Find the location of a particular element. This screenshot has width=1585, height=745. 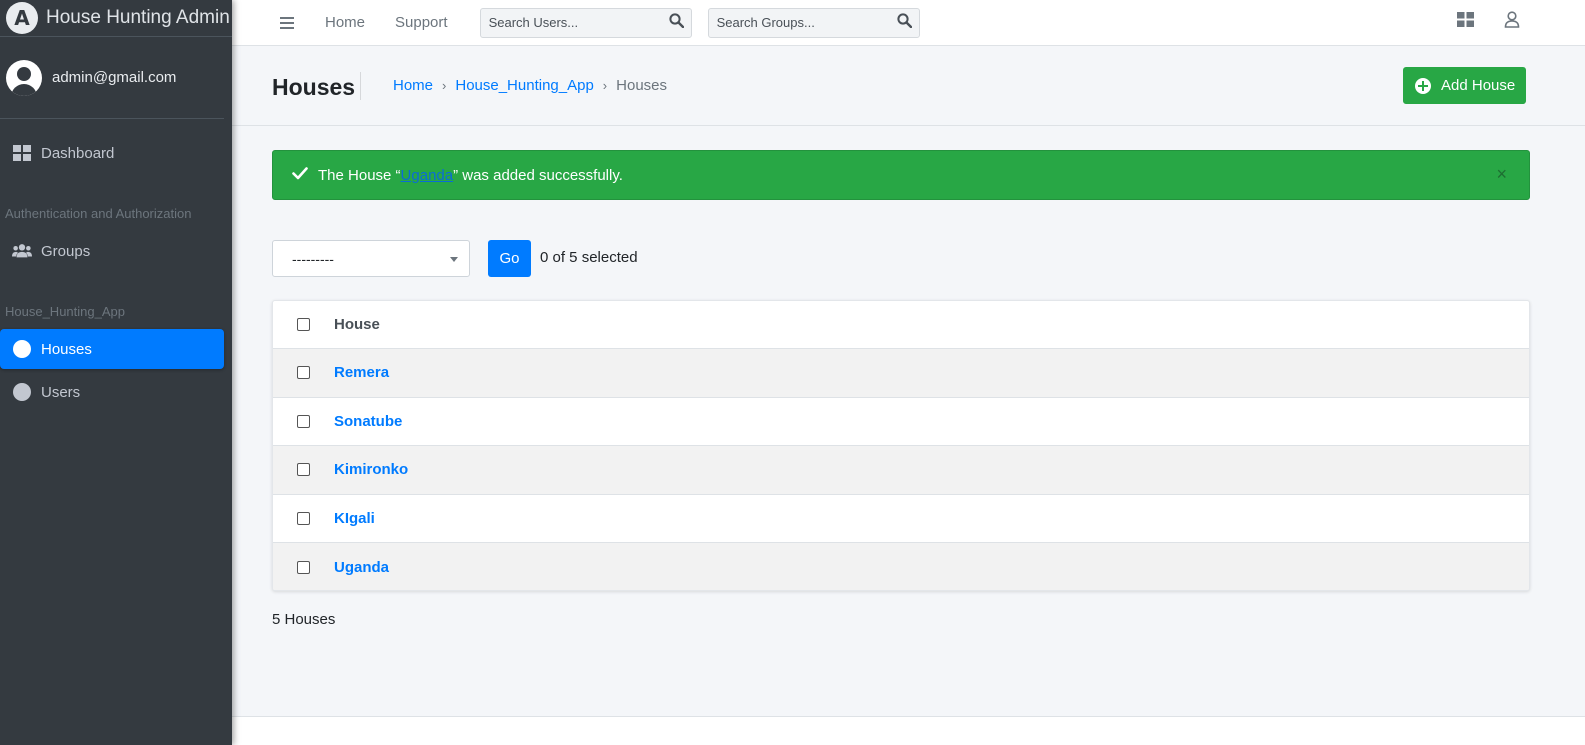

table-header-row: House is located at coordinates (901, 325).